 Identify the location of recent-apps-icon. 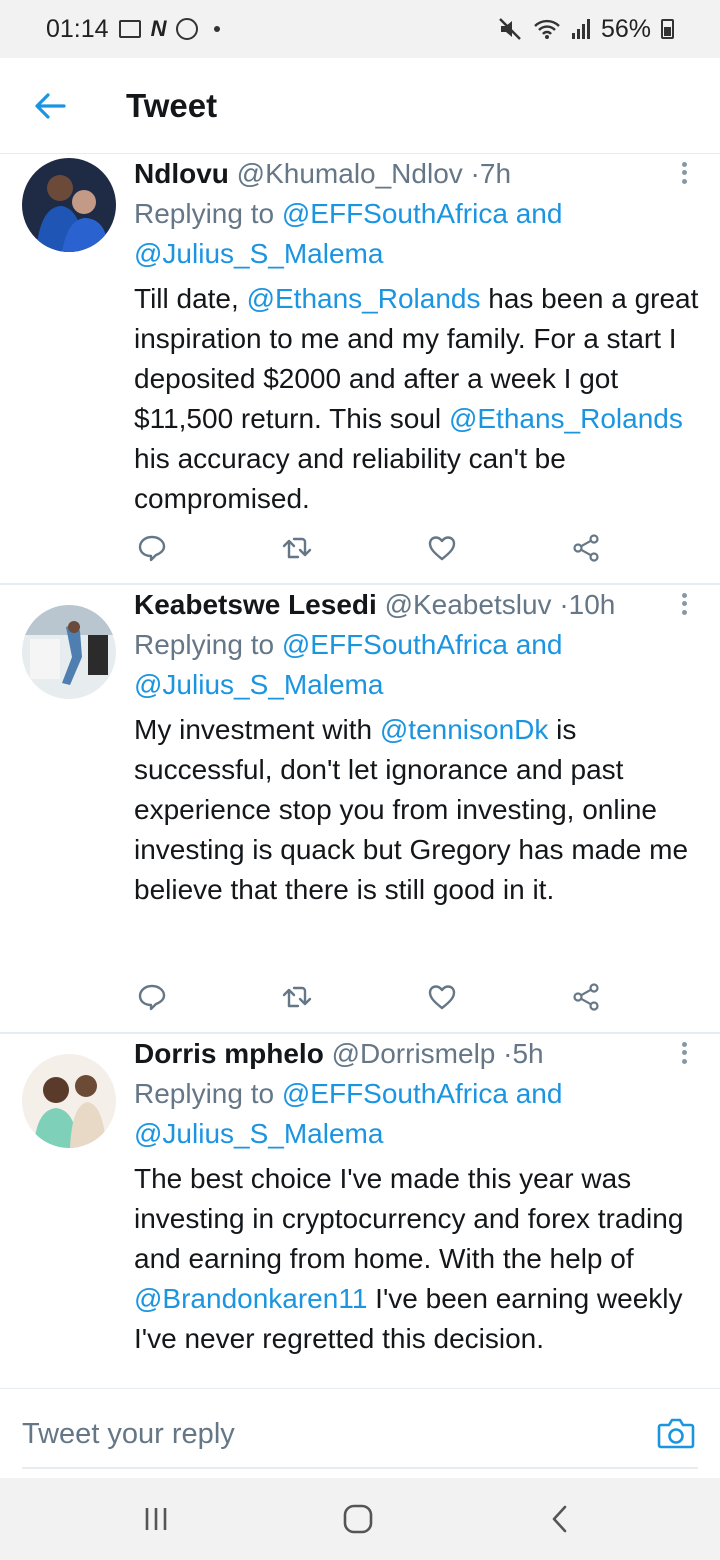
(156, 1519).